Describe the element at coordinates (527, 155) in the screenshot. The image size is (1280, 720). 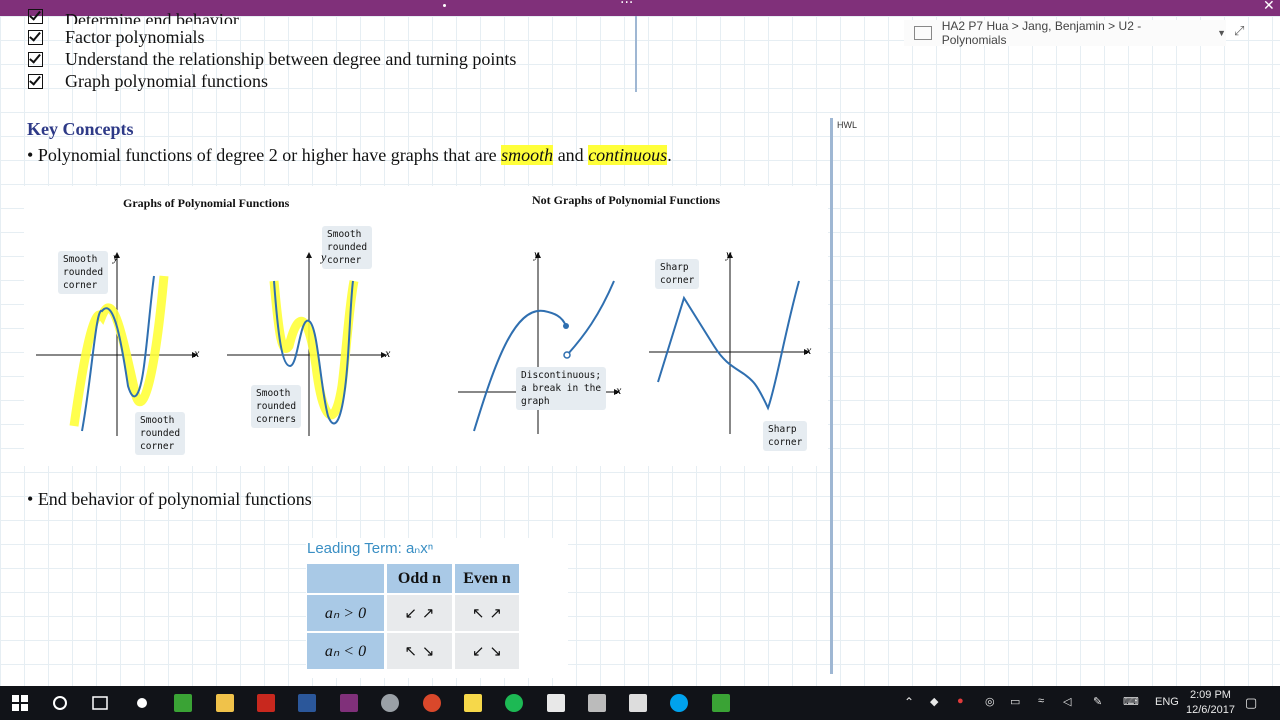
I see `highlight-smooth: smooth` at that location.